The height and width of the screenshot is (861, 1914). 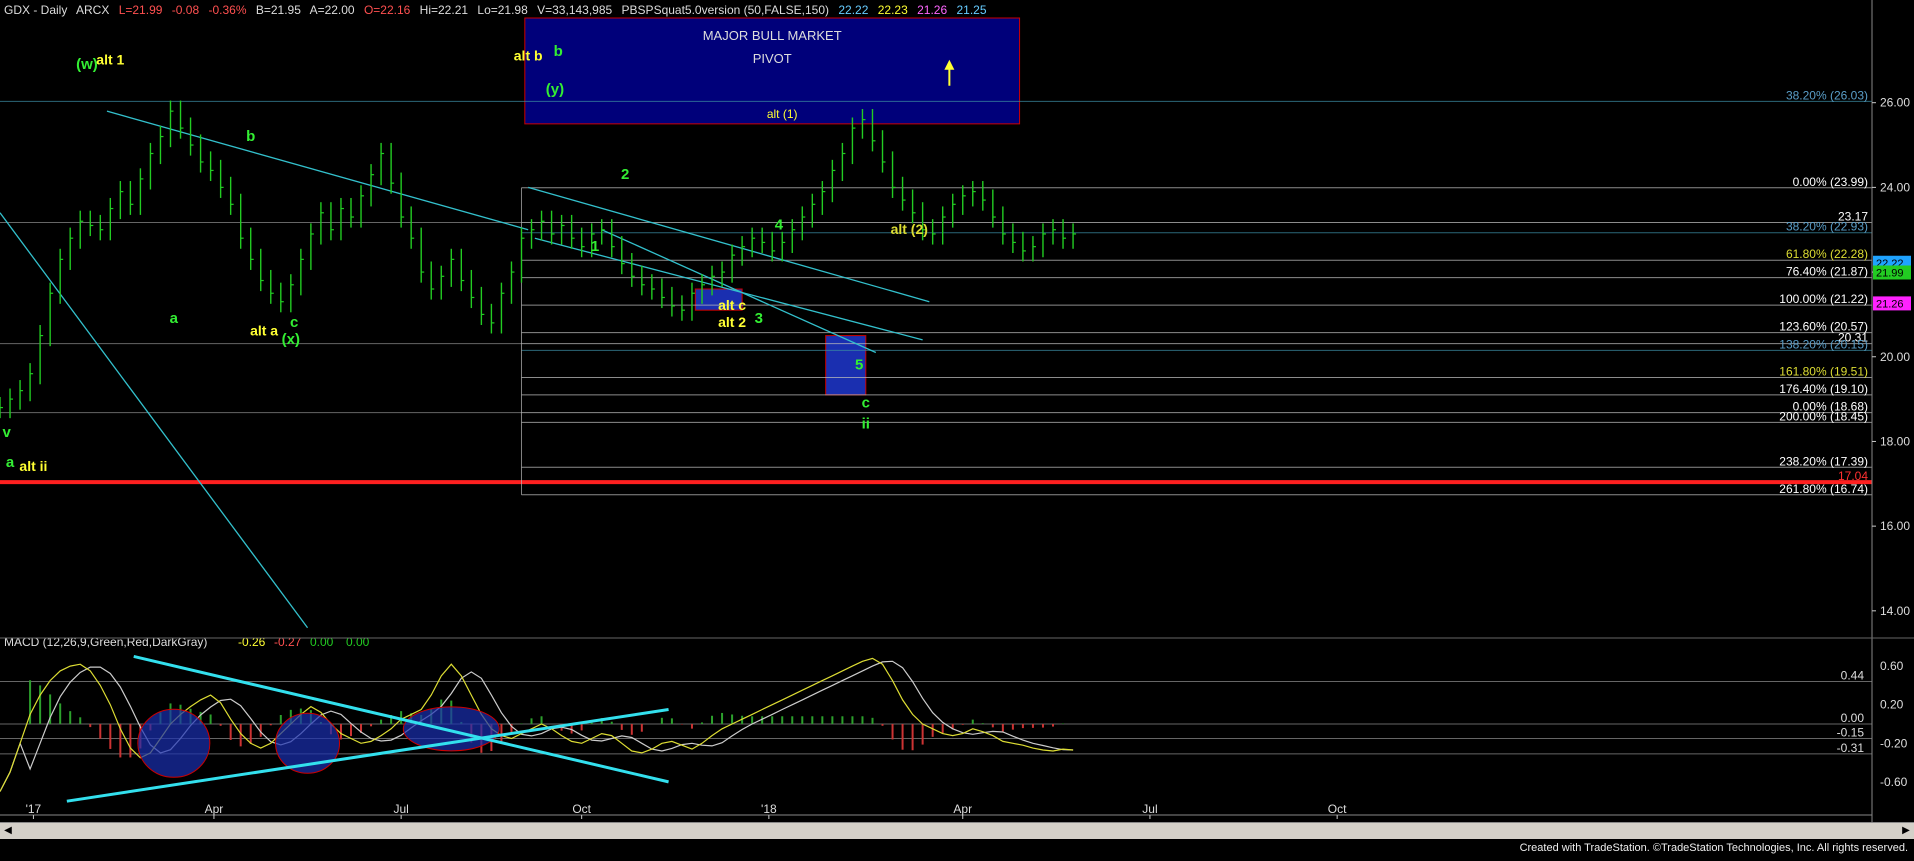 What do you see at coordinates (1823, 344) in the screenshot?
I see `fib-label-9: 138.20% (20.15)` at bounding box center [1823, 344].